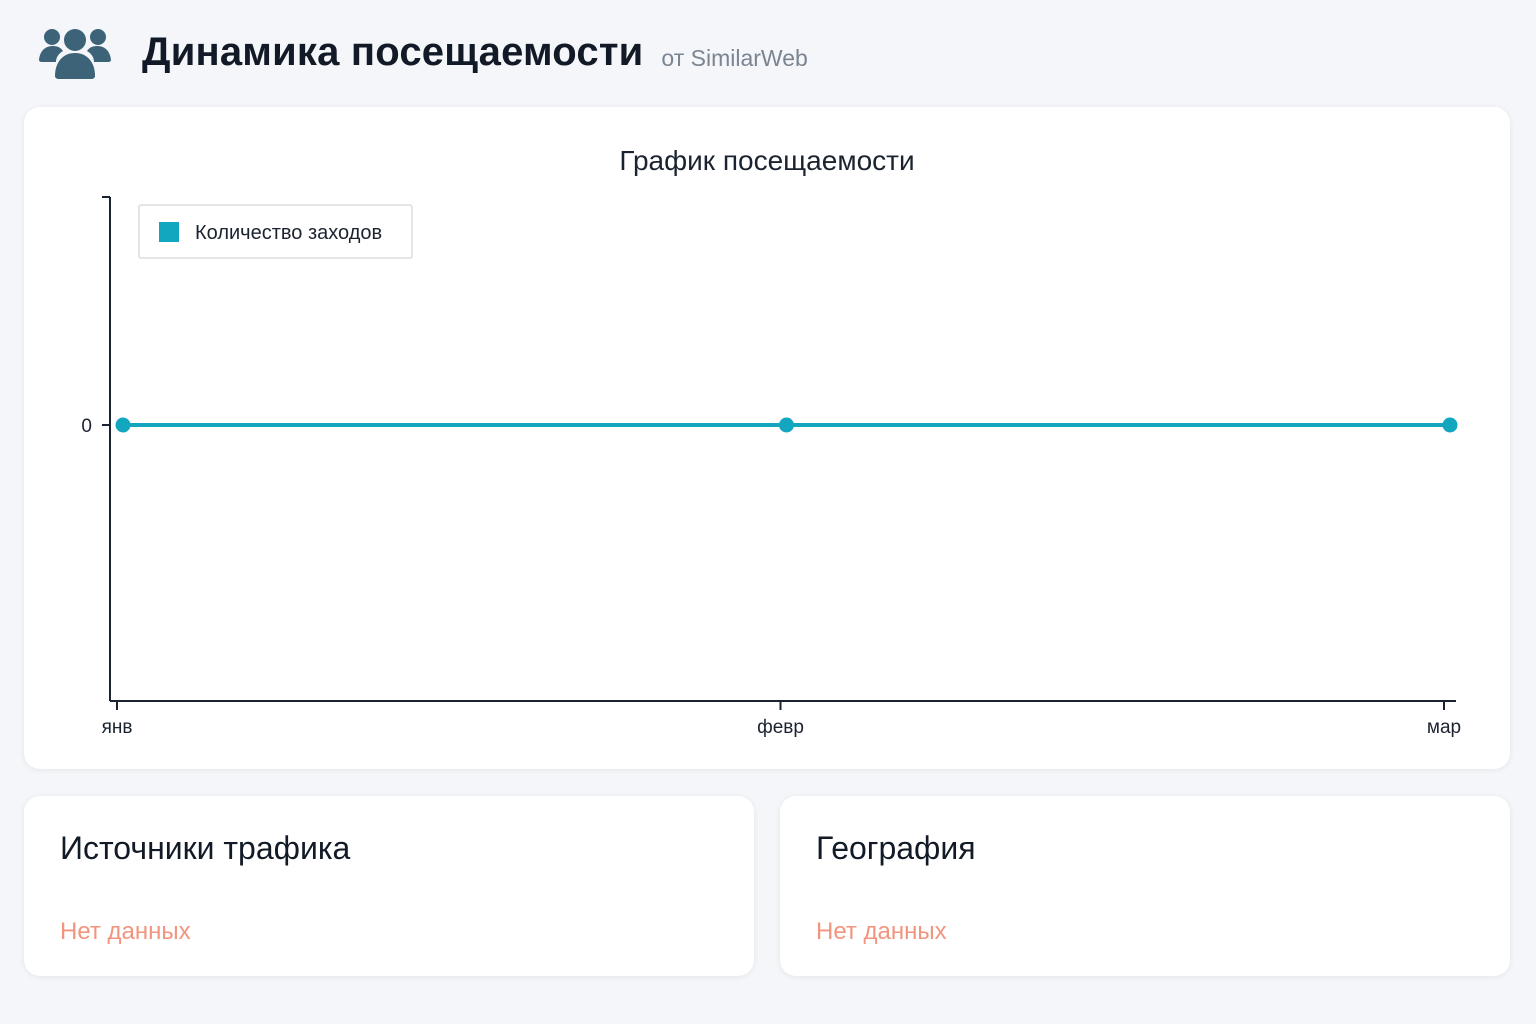  What do you see at coordinates (389, 886) in the screenshot?
I see `traffic-sources-card: Источники трафика Нет данных` at bounding box center [389, 886].